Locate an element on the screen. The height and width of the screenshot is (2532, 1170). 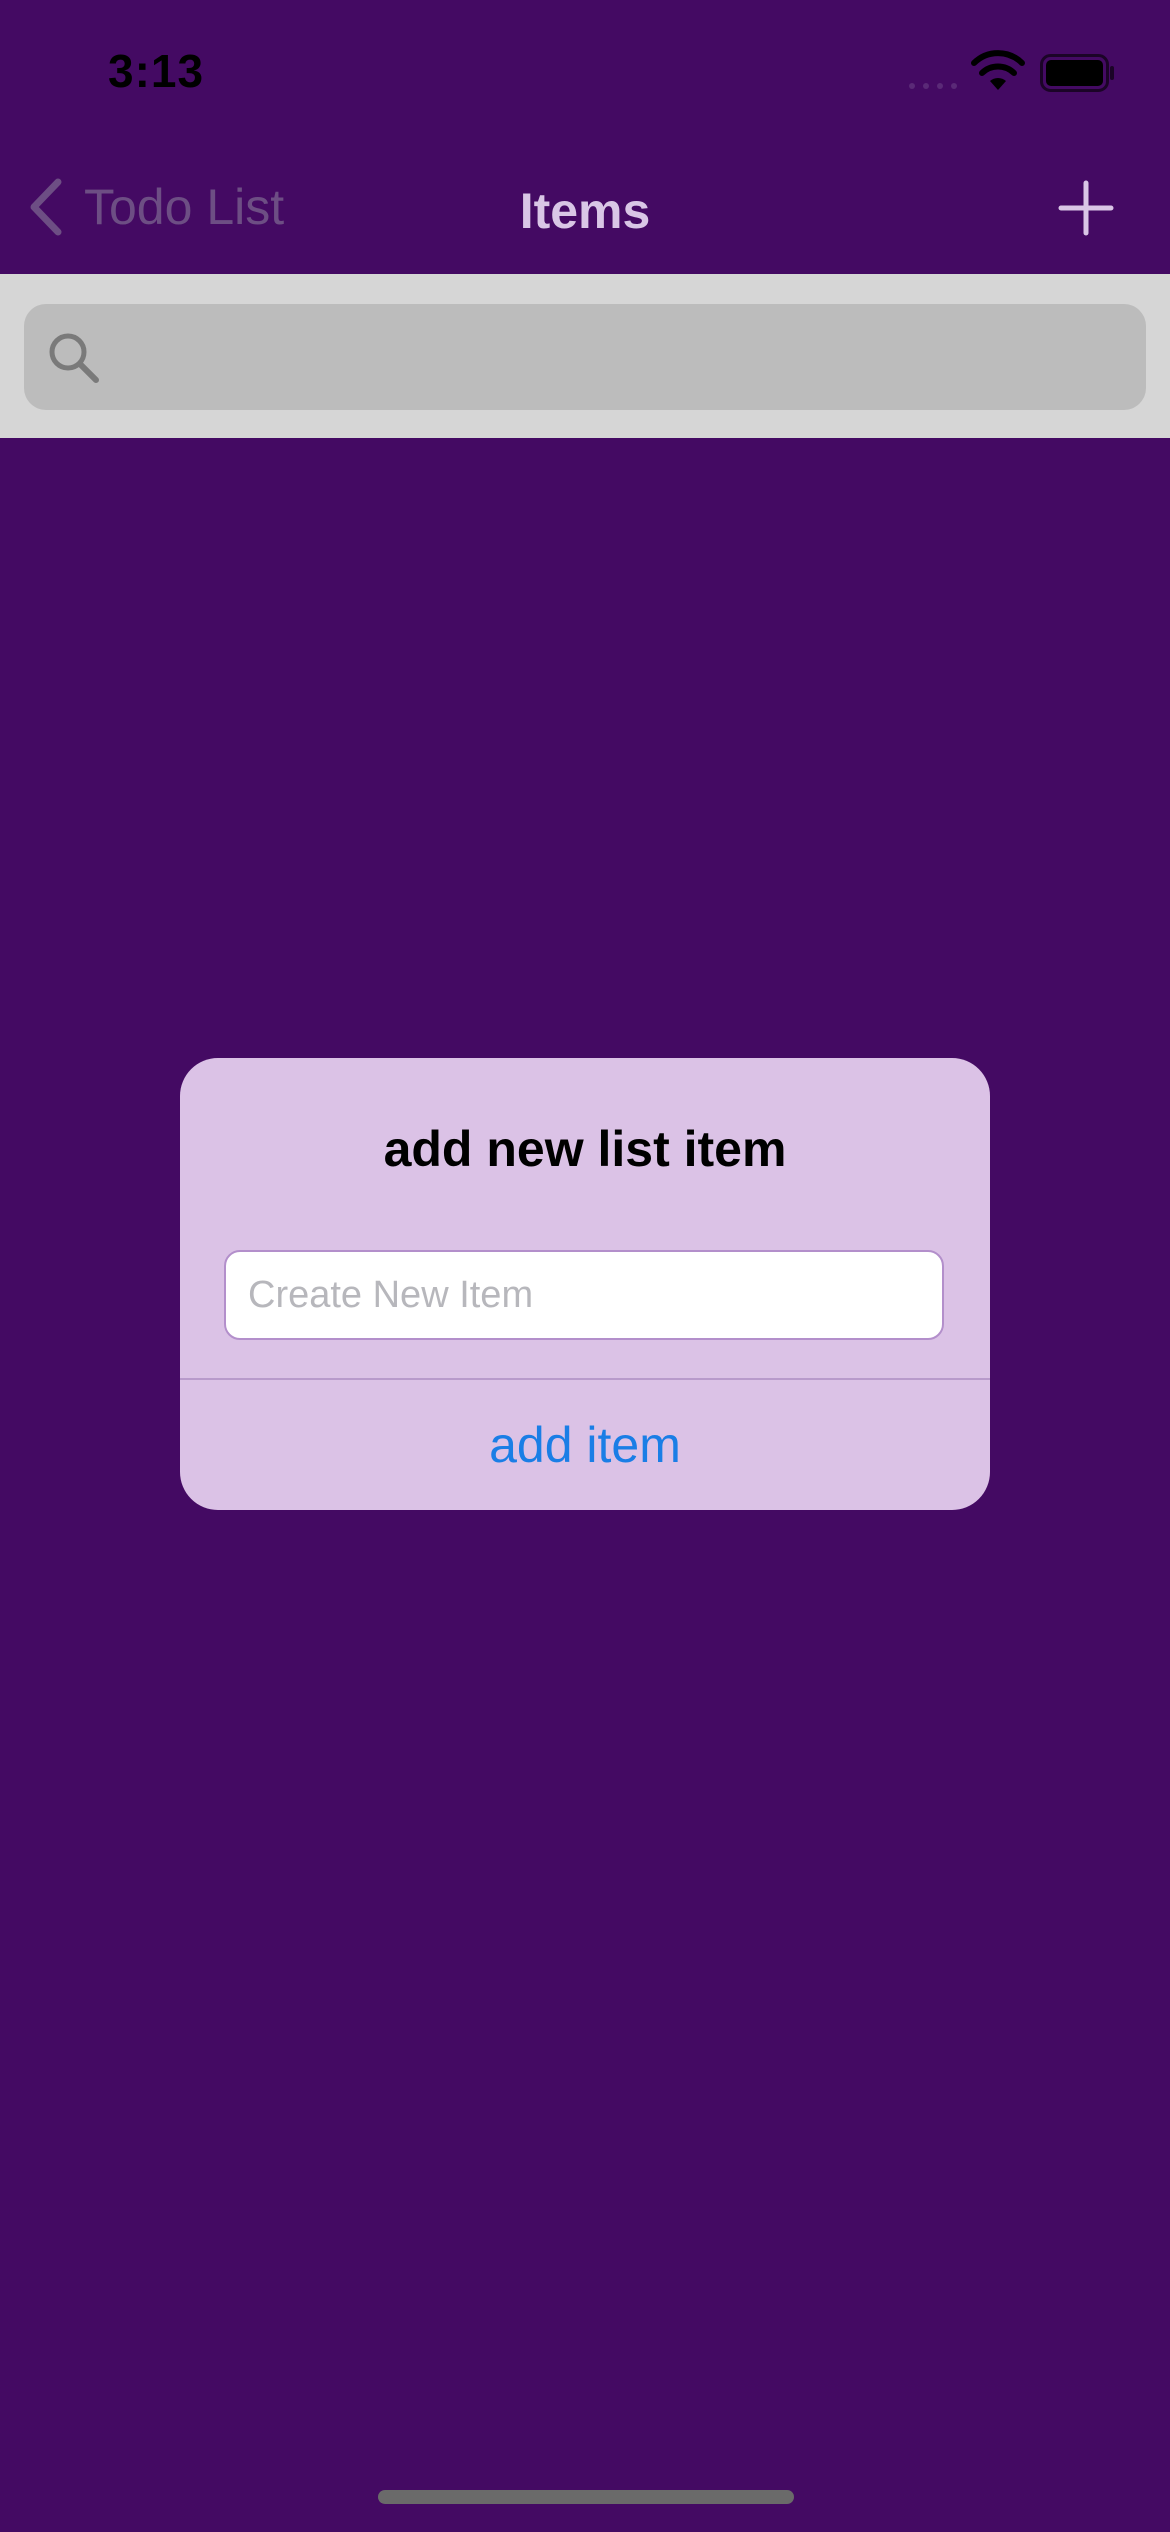
search-icon is located at coordinates (74, 358).